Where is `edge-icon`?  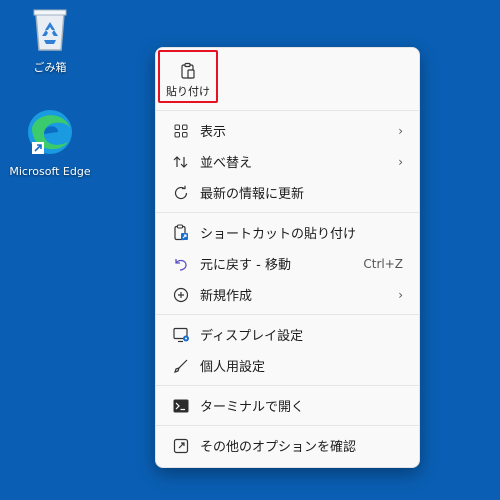
edge-icon is located at coordinates (50, 132).